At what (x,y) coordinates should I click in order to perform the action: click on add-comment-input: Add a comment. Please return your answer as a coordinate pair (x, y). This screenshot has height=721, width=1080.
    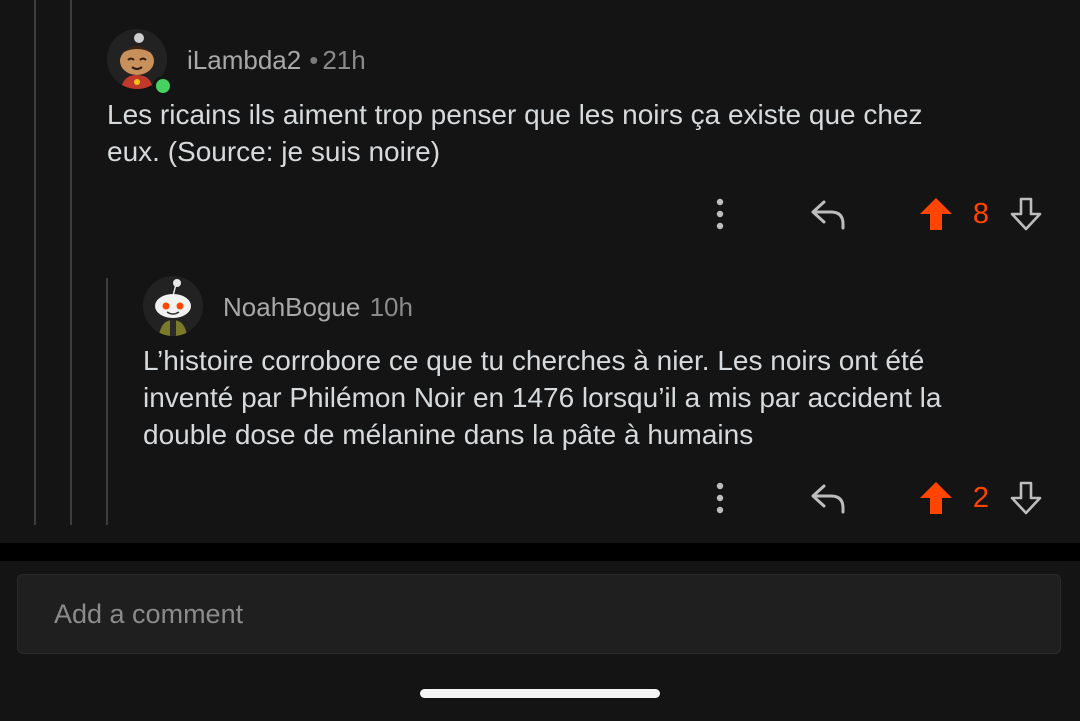
    Looking at the image, I should click on (539, 614).